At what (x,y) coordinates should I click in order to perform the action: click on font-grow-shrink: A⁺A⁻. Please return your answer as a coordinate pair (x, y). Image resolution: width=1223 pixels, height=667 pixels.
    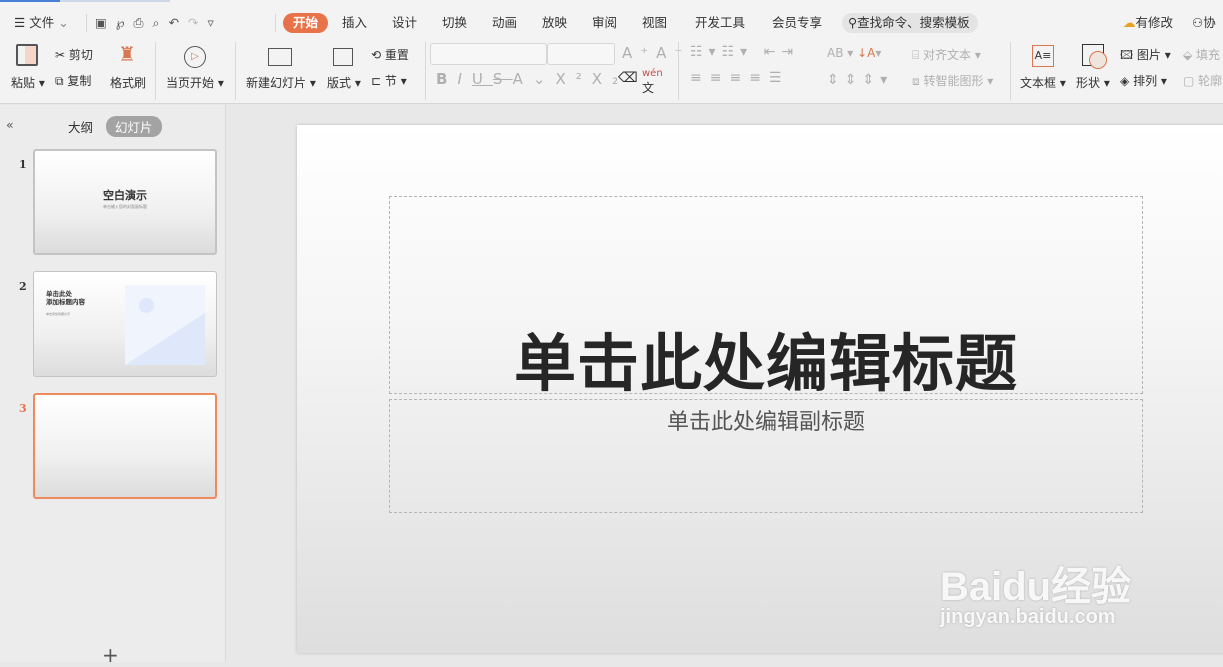
    Looking at the image, I should click on (656, 53).